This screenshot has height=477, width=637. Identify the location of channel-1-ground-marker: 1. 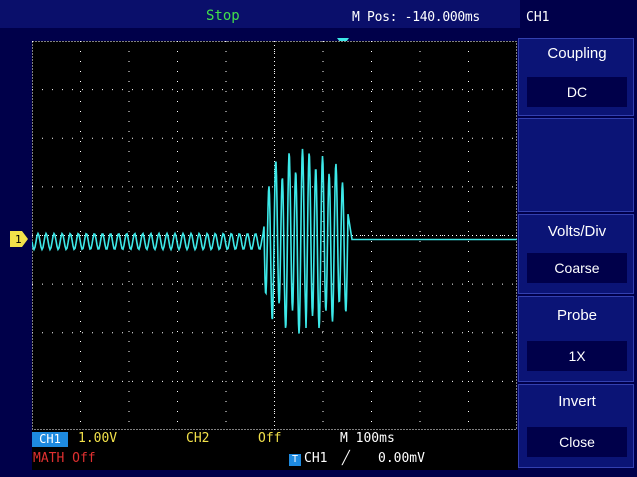
(19, 239).